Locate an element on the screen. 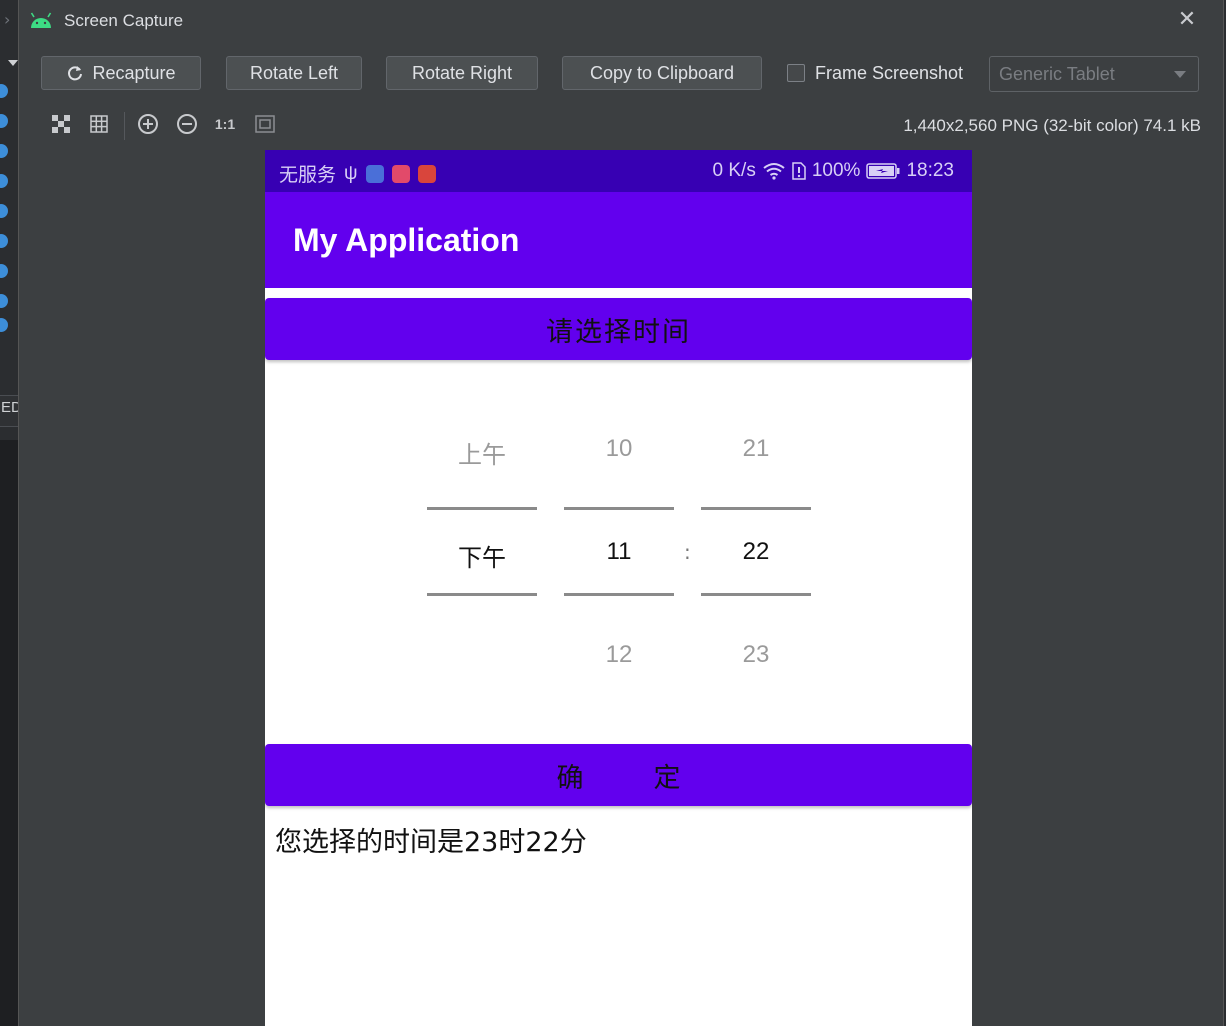 The height and width of the screenshot is (1026, 1226). battery-charging-icon is located at coordinates (883, 171).